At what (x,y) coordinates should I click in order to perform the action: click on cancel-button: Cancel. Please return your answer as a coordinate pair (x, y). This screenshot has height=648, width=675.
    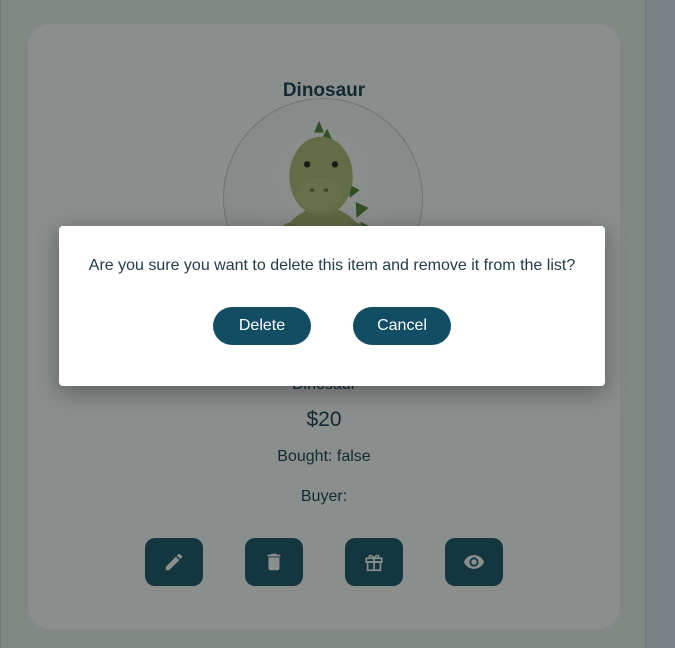
    Looking at the image, I should click on (402, 326).